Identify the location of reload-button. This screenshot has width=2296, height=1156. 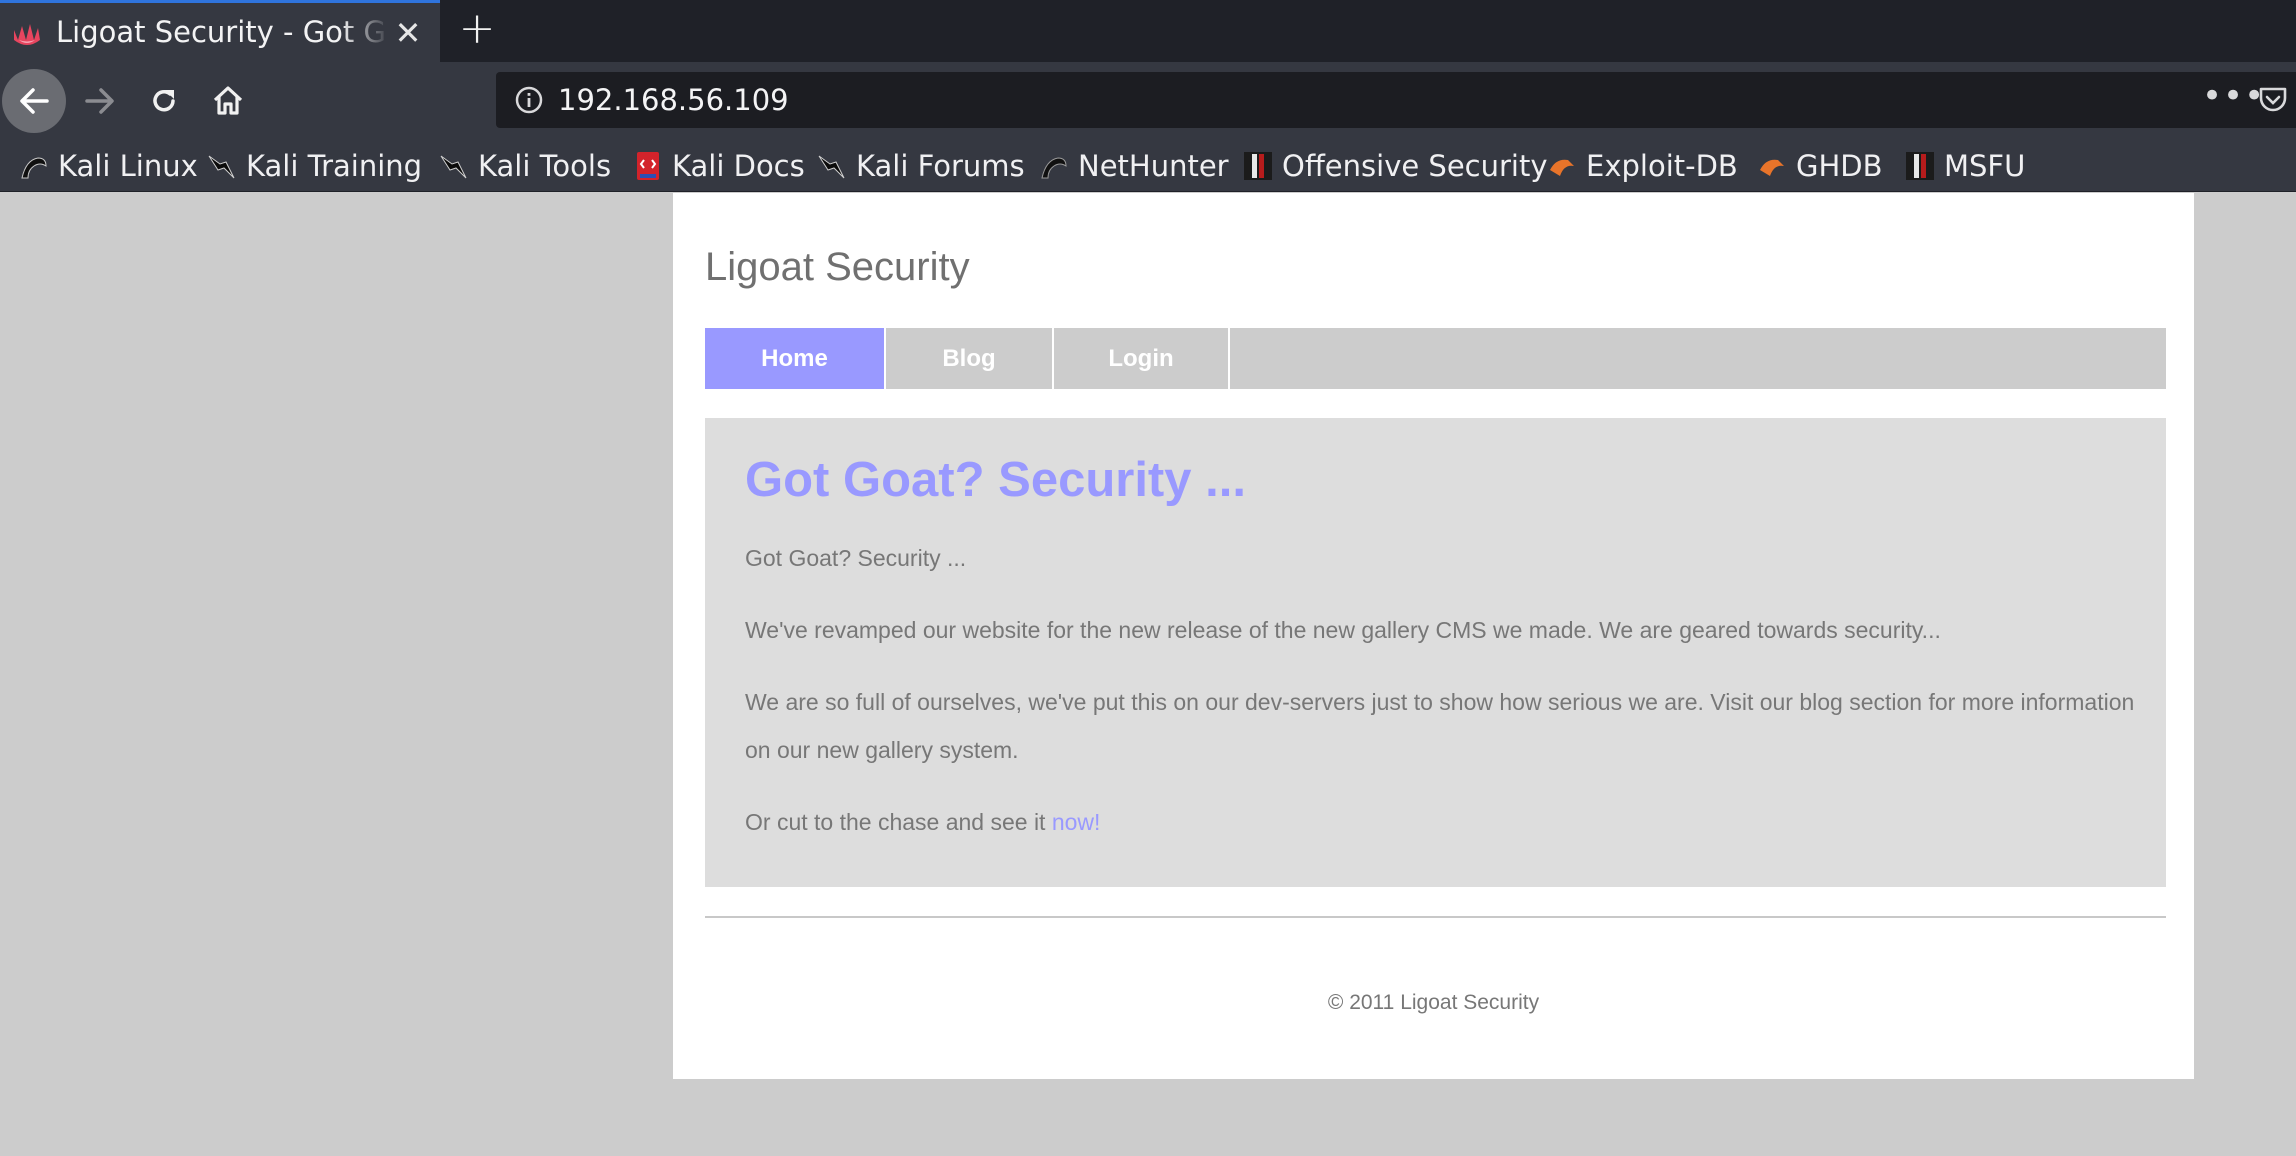
(164, 101).